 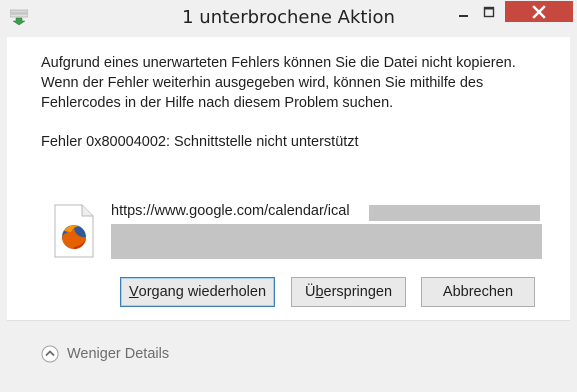 What do you see at coordinates (74, 231) in the screenshot?
I see `firefox-document-icon` at bounding box center [74, 231].